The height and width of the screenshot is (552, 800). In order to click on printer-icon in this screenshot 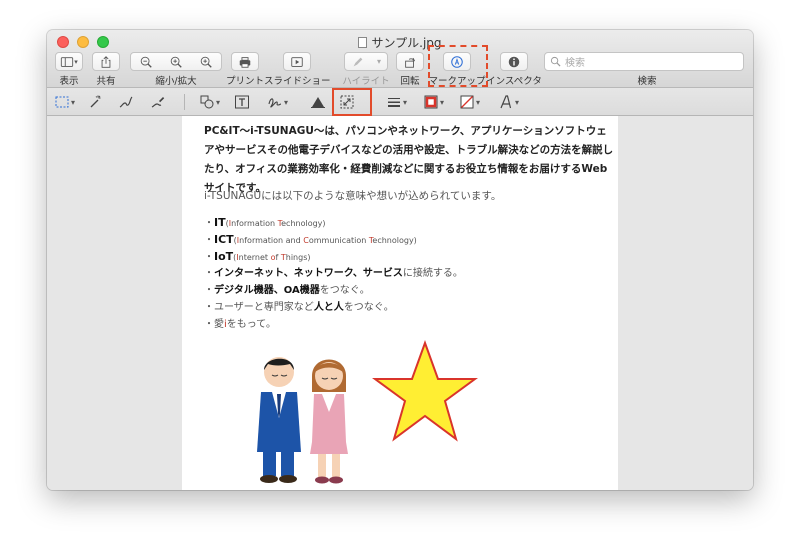, I will do `click(245, 62)`.